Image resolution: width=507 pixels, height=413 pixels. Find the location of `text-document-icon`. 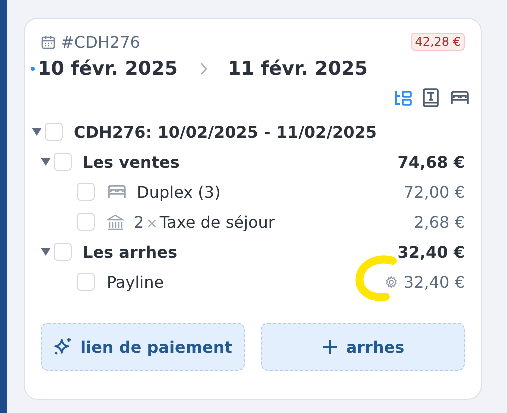

text-document-icon is located at coordinates (431, 98).